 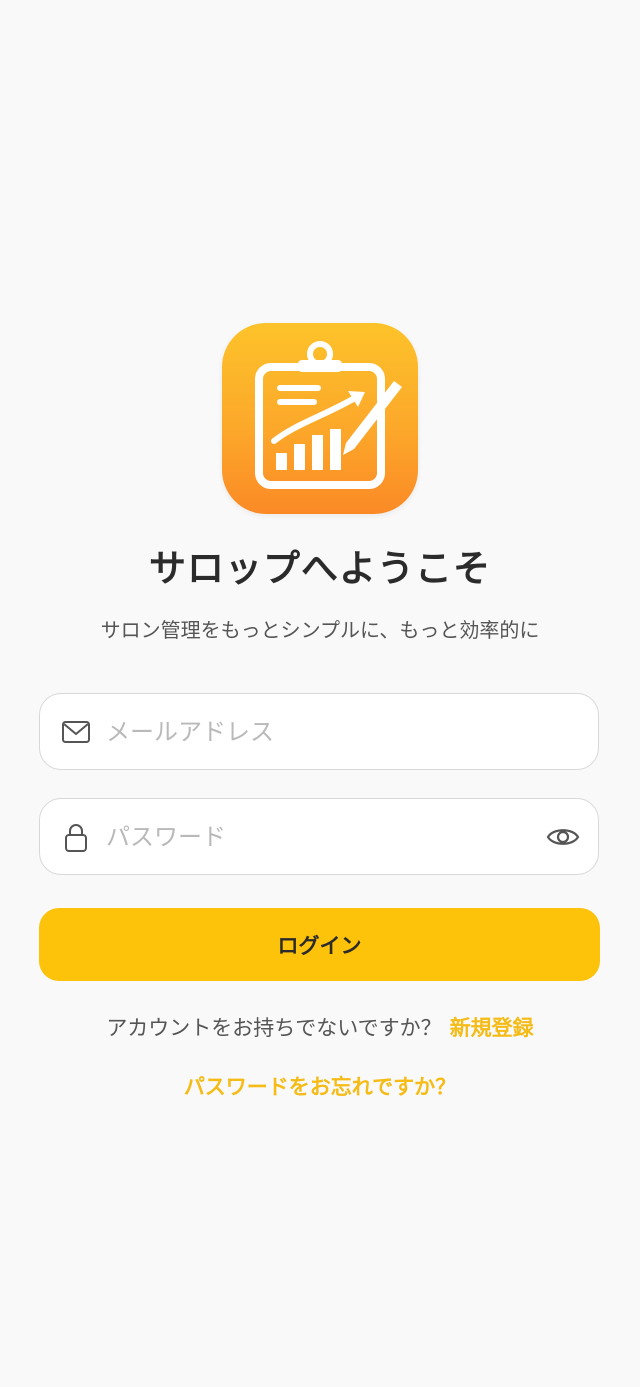 I want to click on signup-link: 新規登録, so click(x=492, y=1028).